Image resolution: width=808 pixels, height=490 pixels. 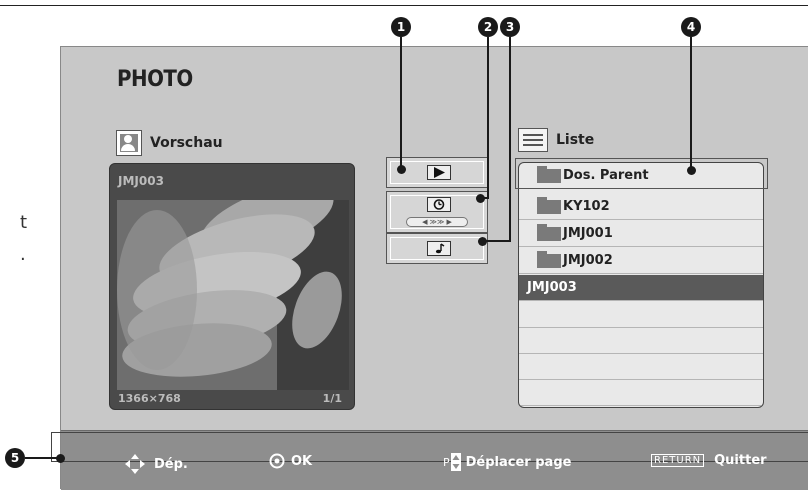 I want to click on help-quit-label: Quitter, so click(x=740, y=460).